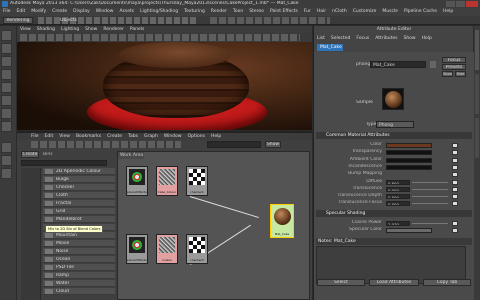 The height and width of the screenshot is (300, 480). I want to click on manipulator-tool-icon, so click(6, 113).